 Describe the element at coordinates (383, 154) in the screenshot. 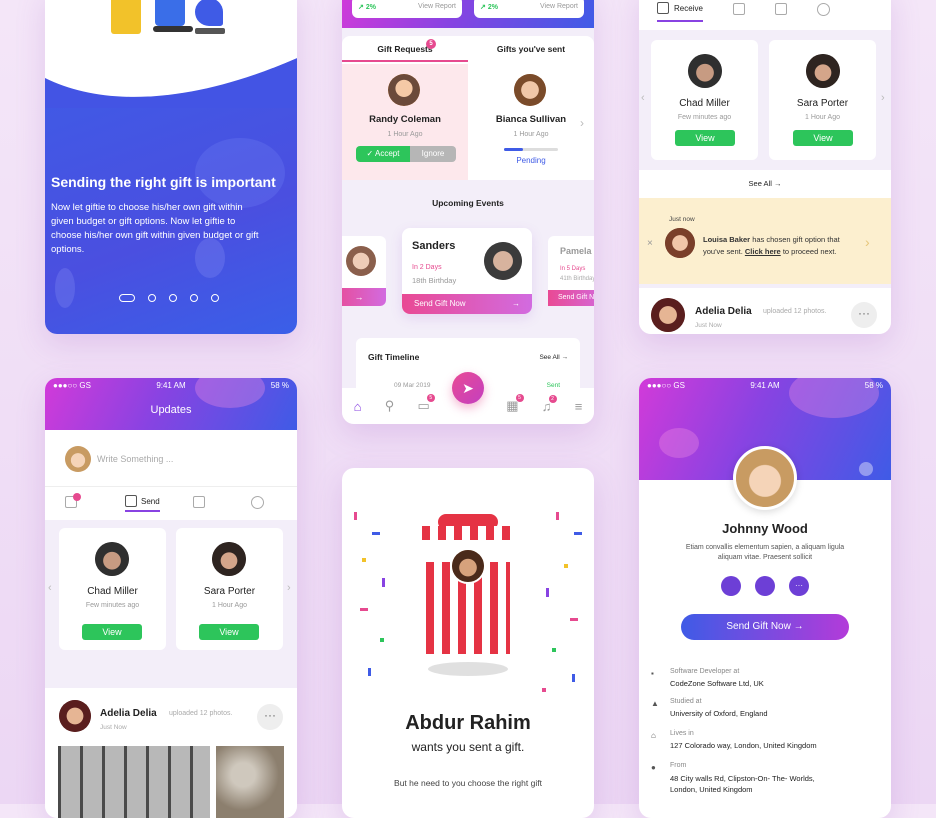

I see `accept-button: ✓ Accept` at that location.